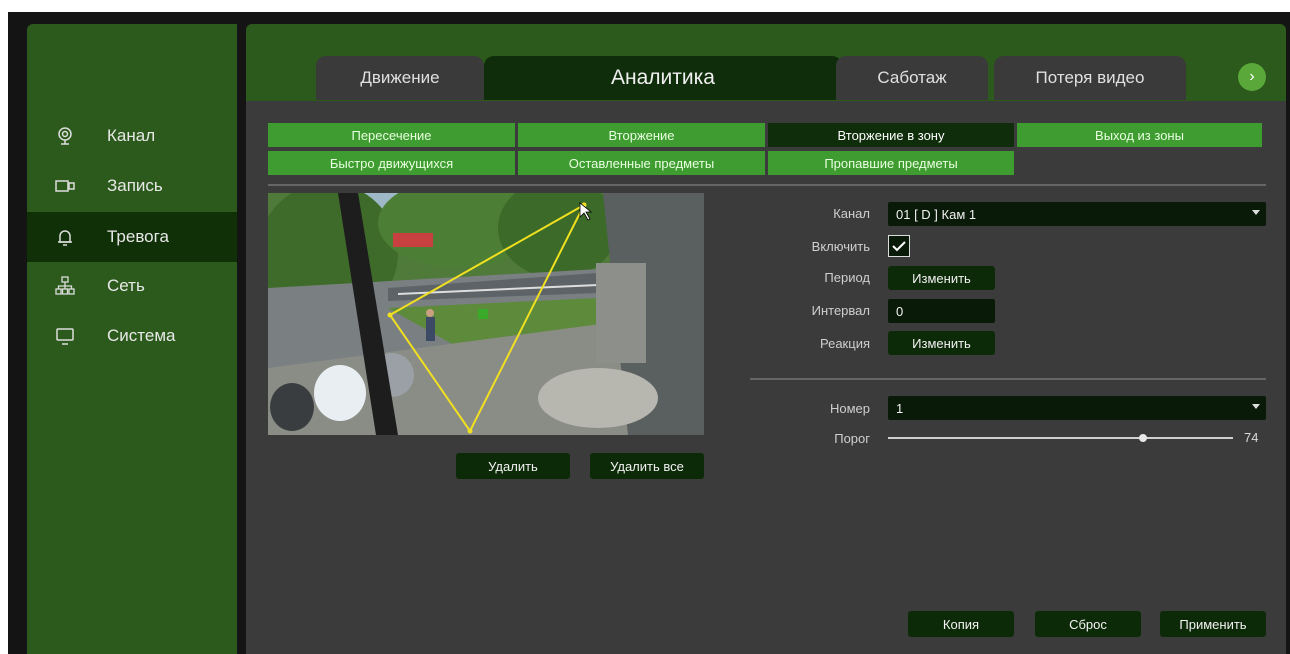 The width and height of the screenshot is (1290, 654). I want to click on subtab-fast-moving: Быстро движущихся, so click(391, 163).